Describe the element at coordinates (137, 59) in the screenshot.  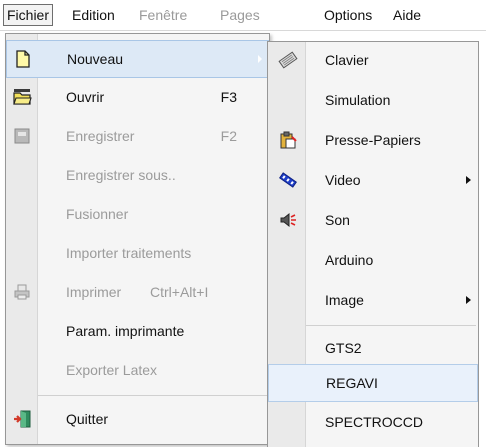
I see `menu-item-nouveau: Nouveau` at that location.